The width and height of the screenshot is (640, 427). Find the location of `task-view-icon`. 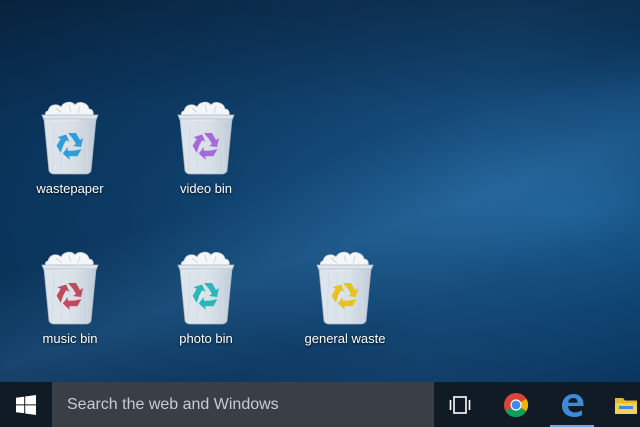

task-view-icon is located at coordinates (460, 405).